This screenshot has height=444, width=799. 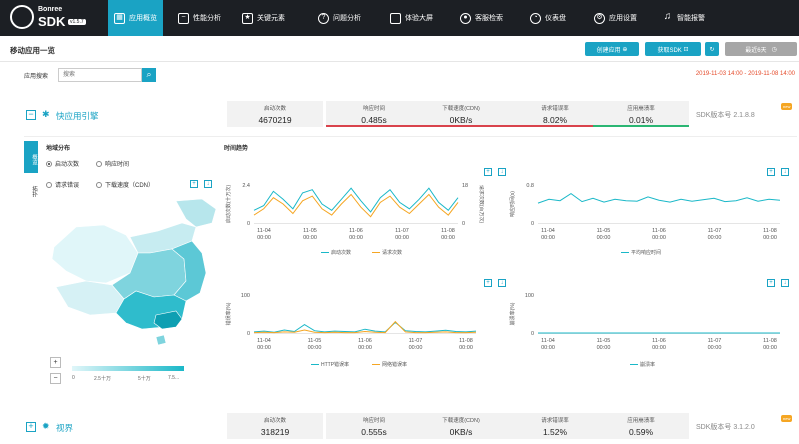 I want to click on y-tick-label: 0.8, so click(x=530, y=186).